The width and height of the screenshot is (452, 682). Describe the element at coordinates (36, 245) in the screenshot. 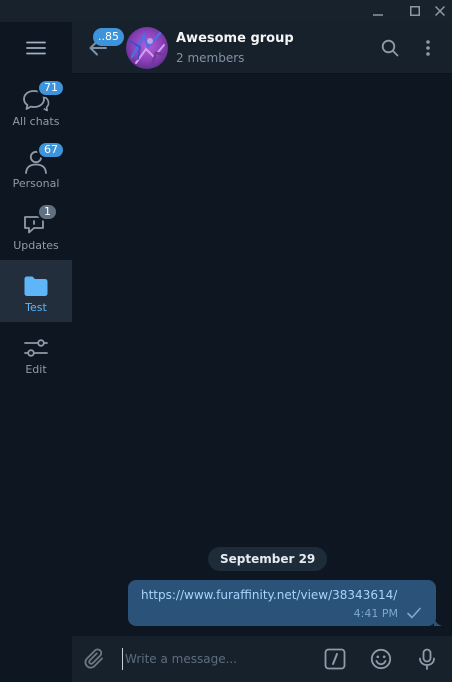

I see `folder-label: Updates` at that location.